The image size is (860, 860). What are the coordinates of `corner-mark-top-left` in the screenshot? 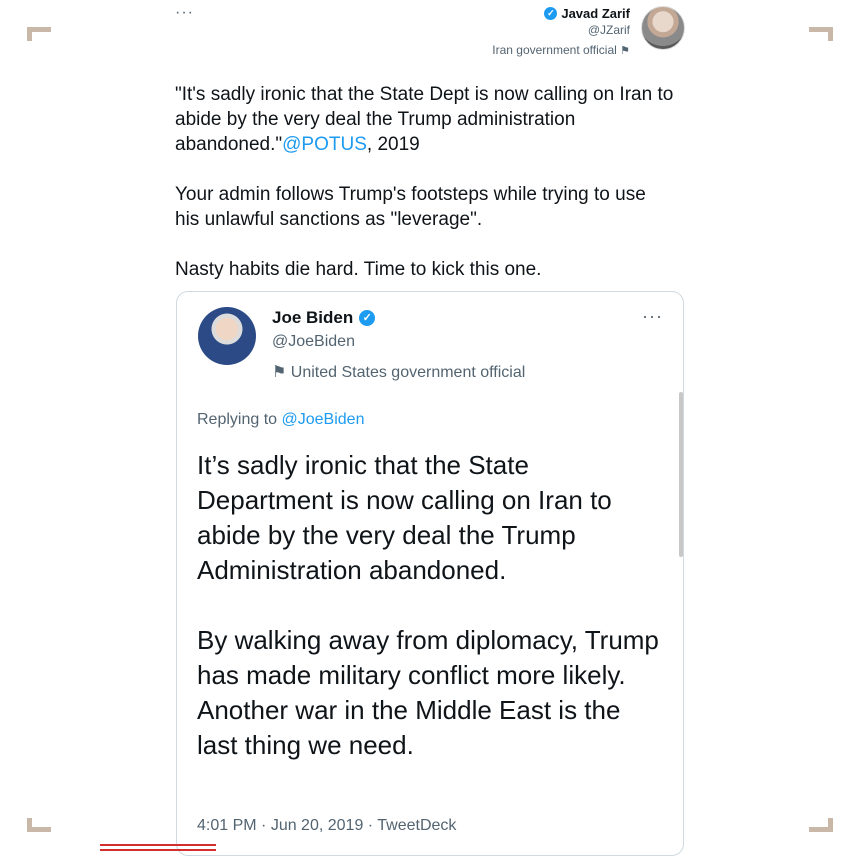 It's located at (39, 34).